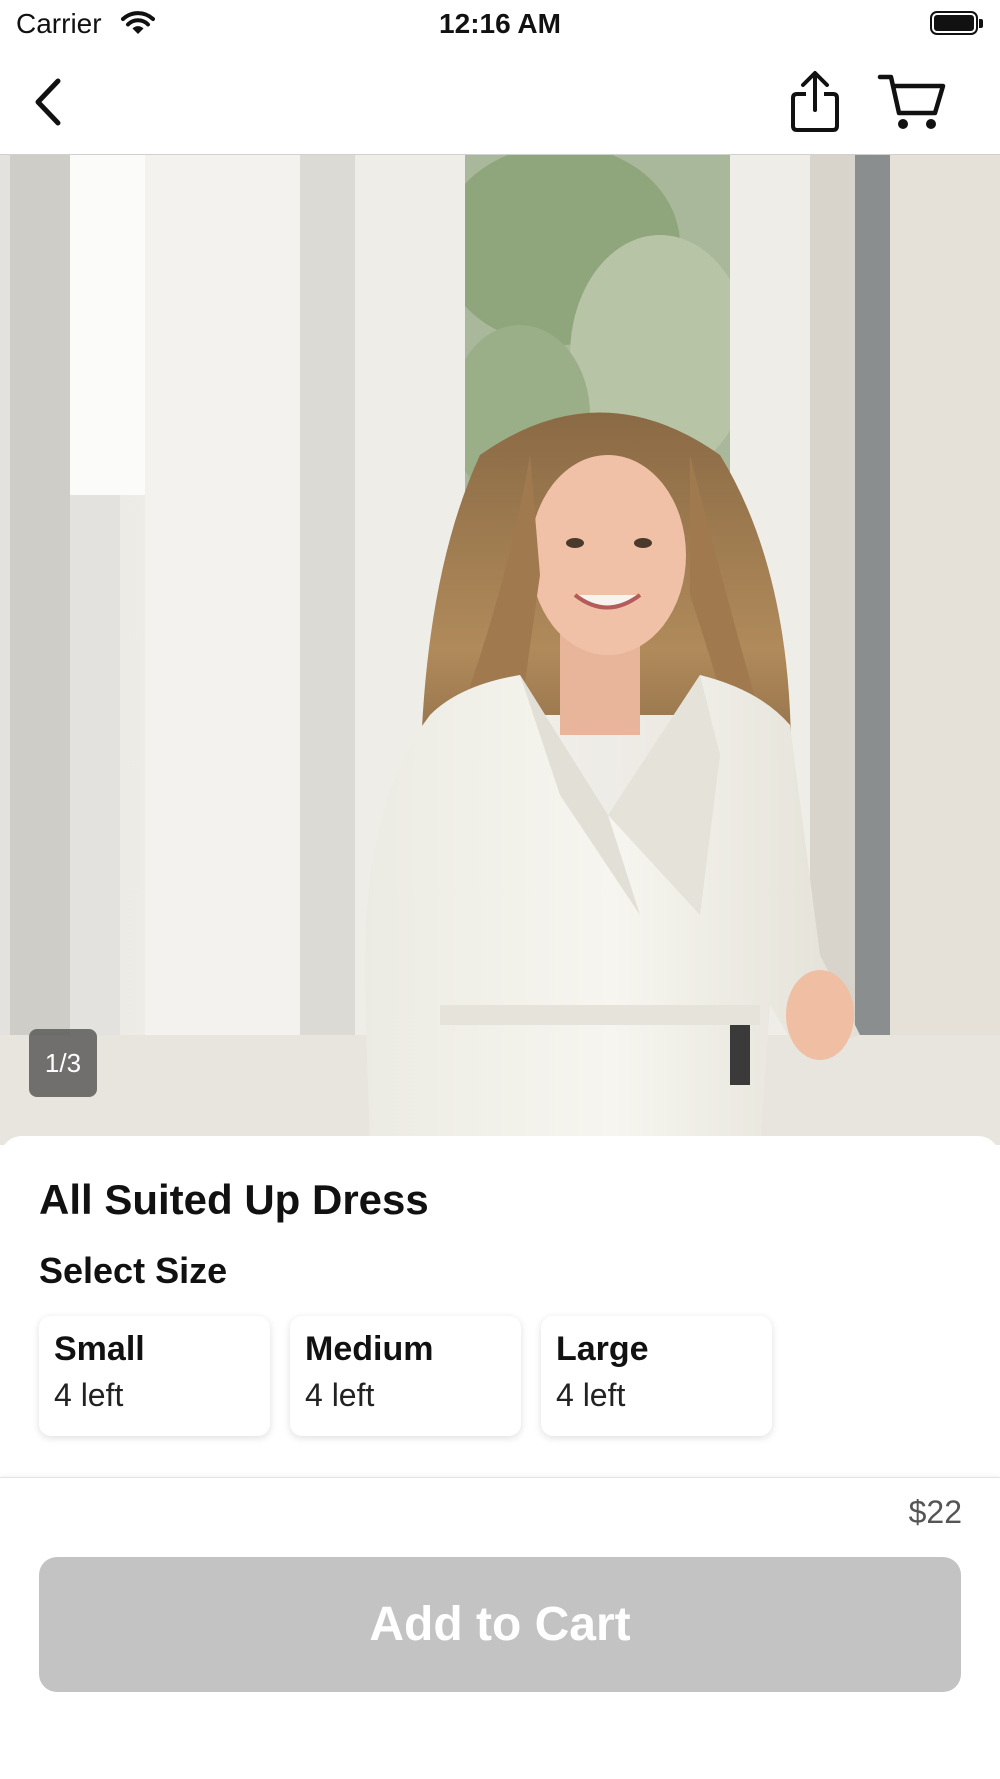 This screenshot has width=1000, height=1779. I want to click on select-size-heading: Select Size, so click(133, 1270).